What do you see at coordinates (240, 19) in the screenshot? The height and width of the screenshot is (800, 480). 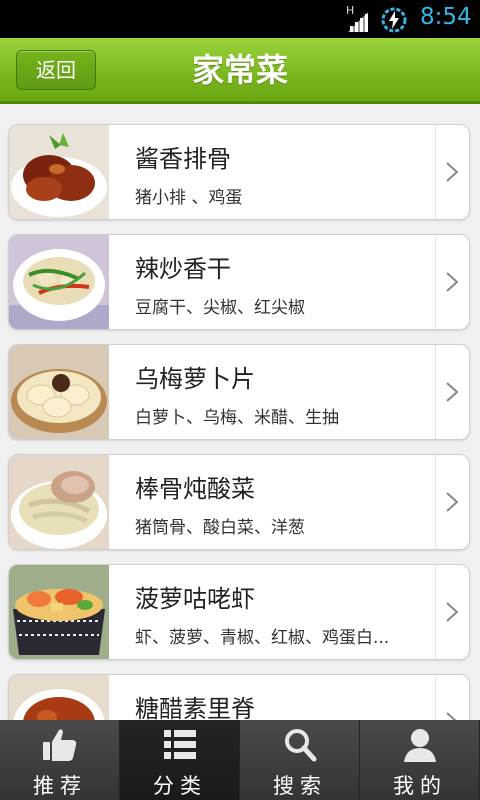 I see `status-bar: H 8:54` at bounding box center [240, 19].